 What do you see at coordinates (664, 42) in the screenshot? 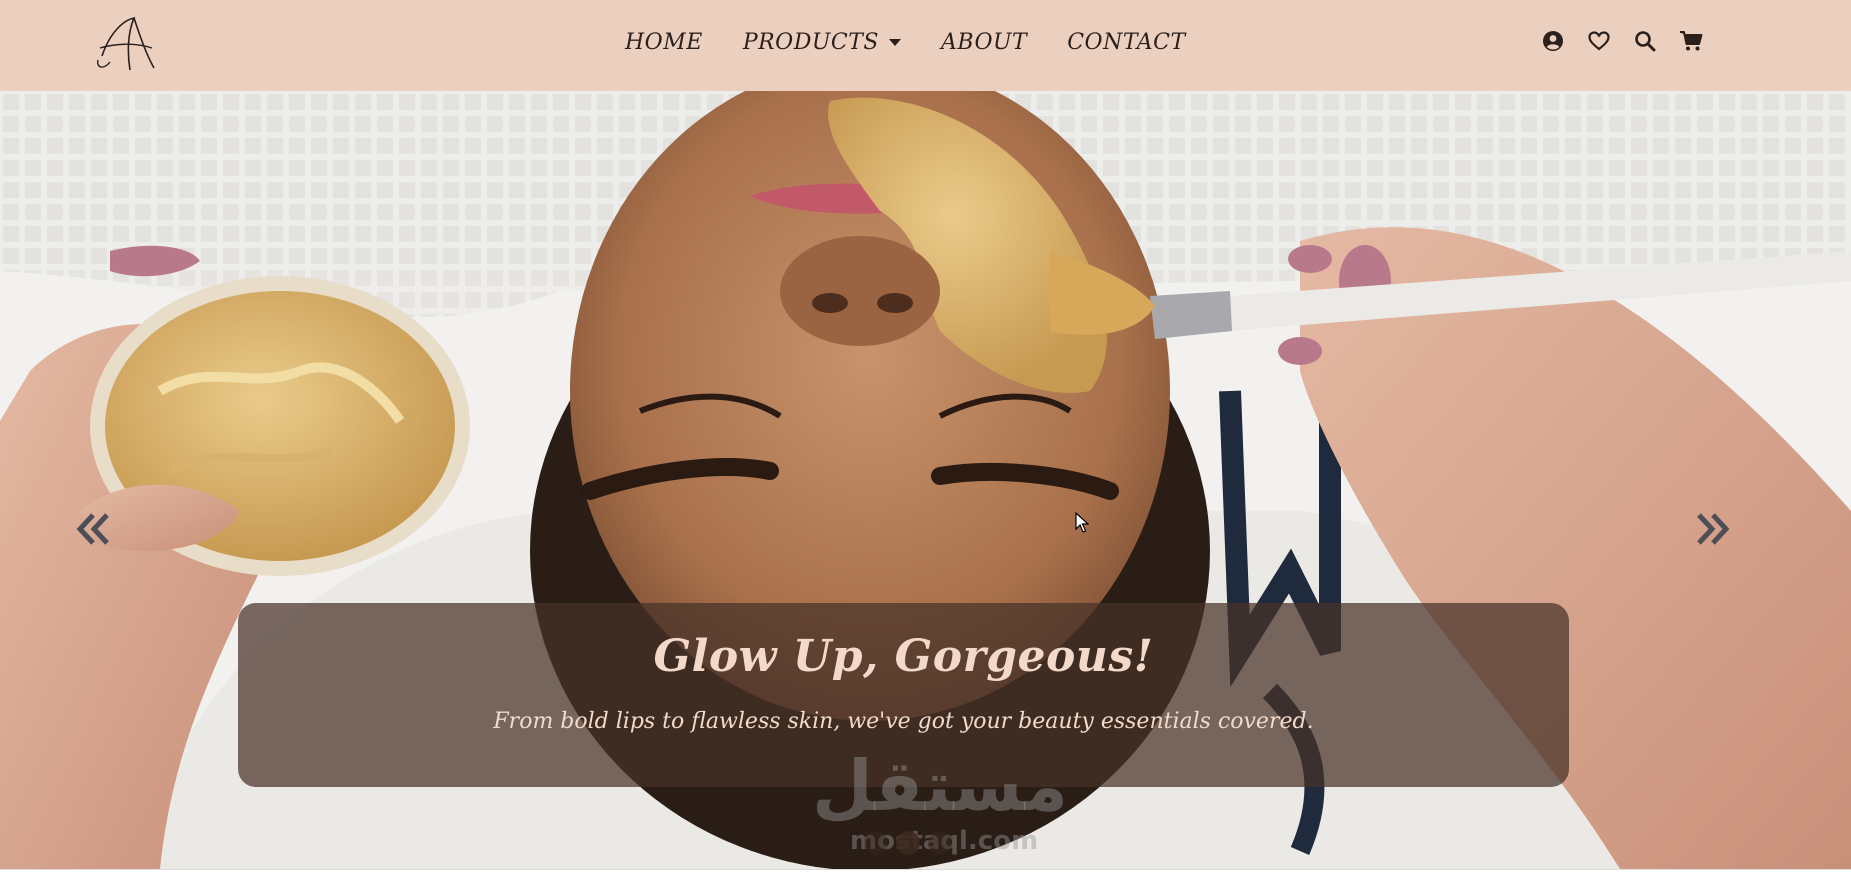
I see `nav-home-link: HOME` at bounding box center [664, 42].